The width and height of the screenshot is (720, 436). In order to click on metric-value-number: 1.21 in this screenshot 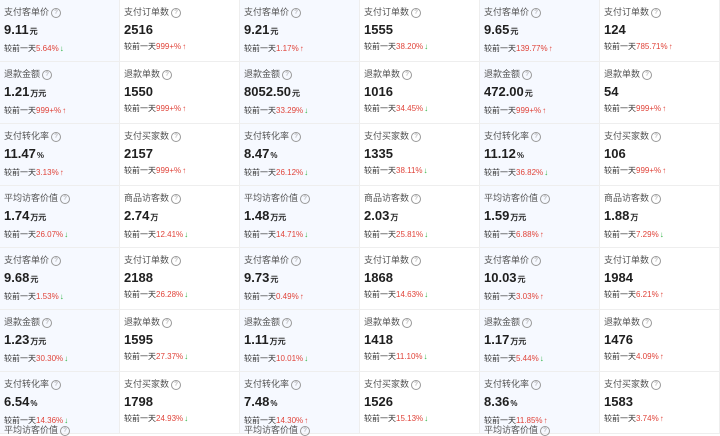, I will do `click(17, 91)`.